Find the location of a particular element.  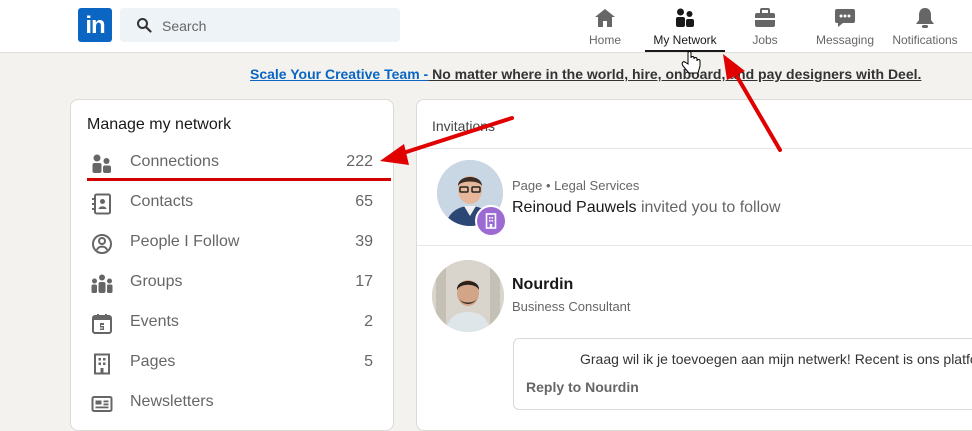

network-item-newsletters: Newsletters is located at coordinates (232, 403).